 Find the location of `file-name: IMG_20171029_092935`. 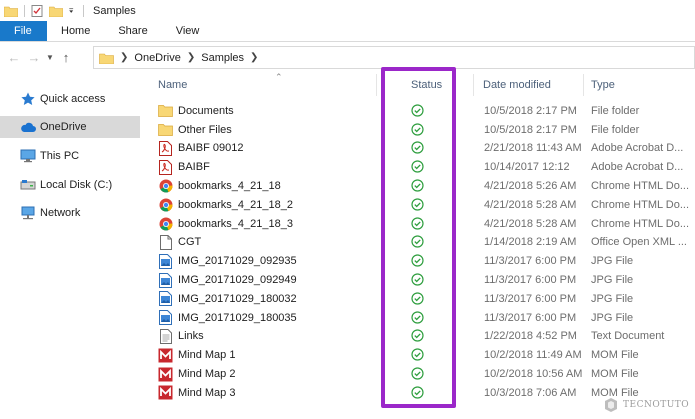

file-name: IMG_20171029_092935 is located at coordinates (237, 261).